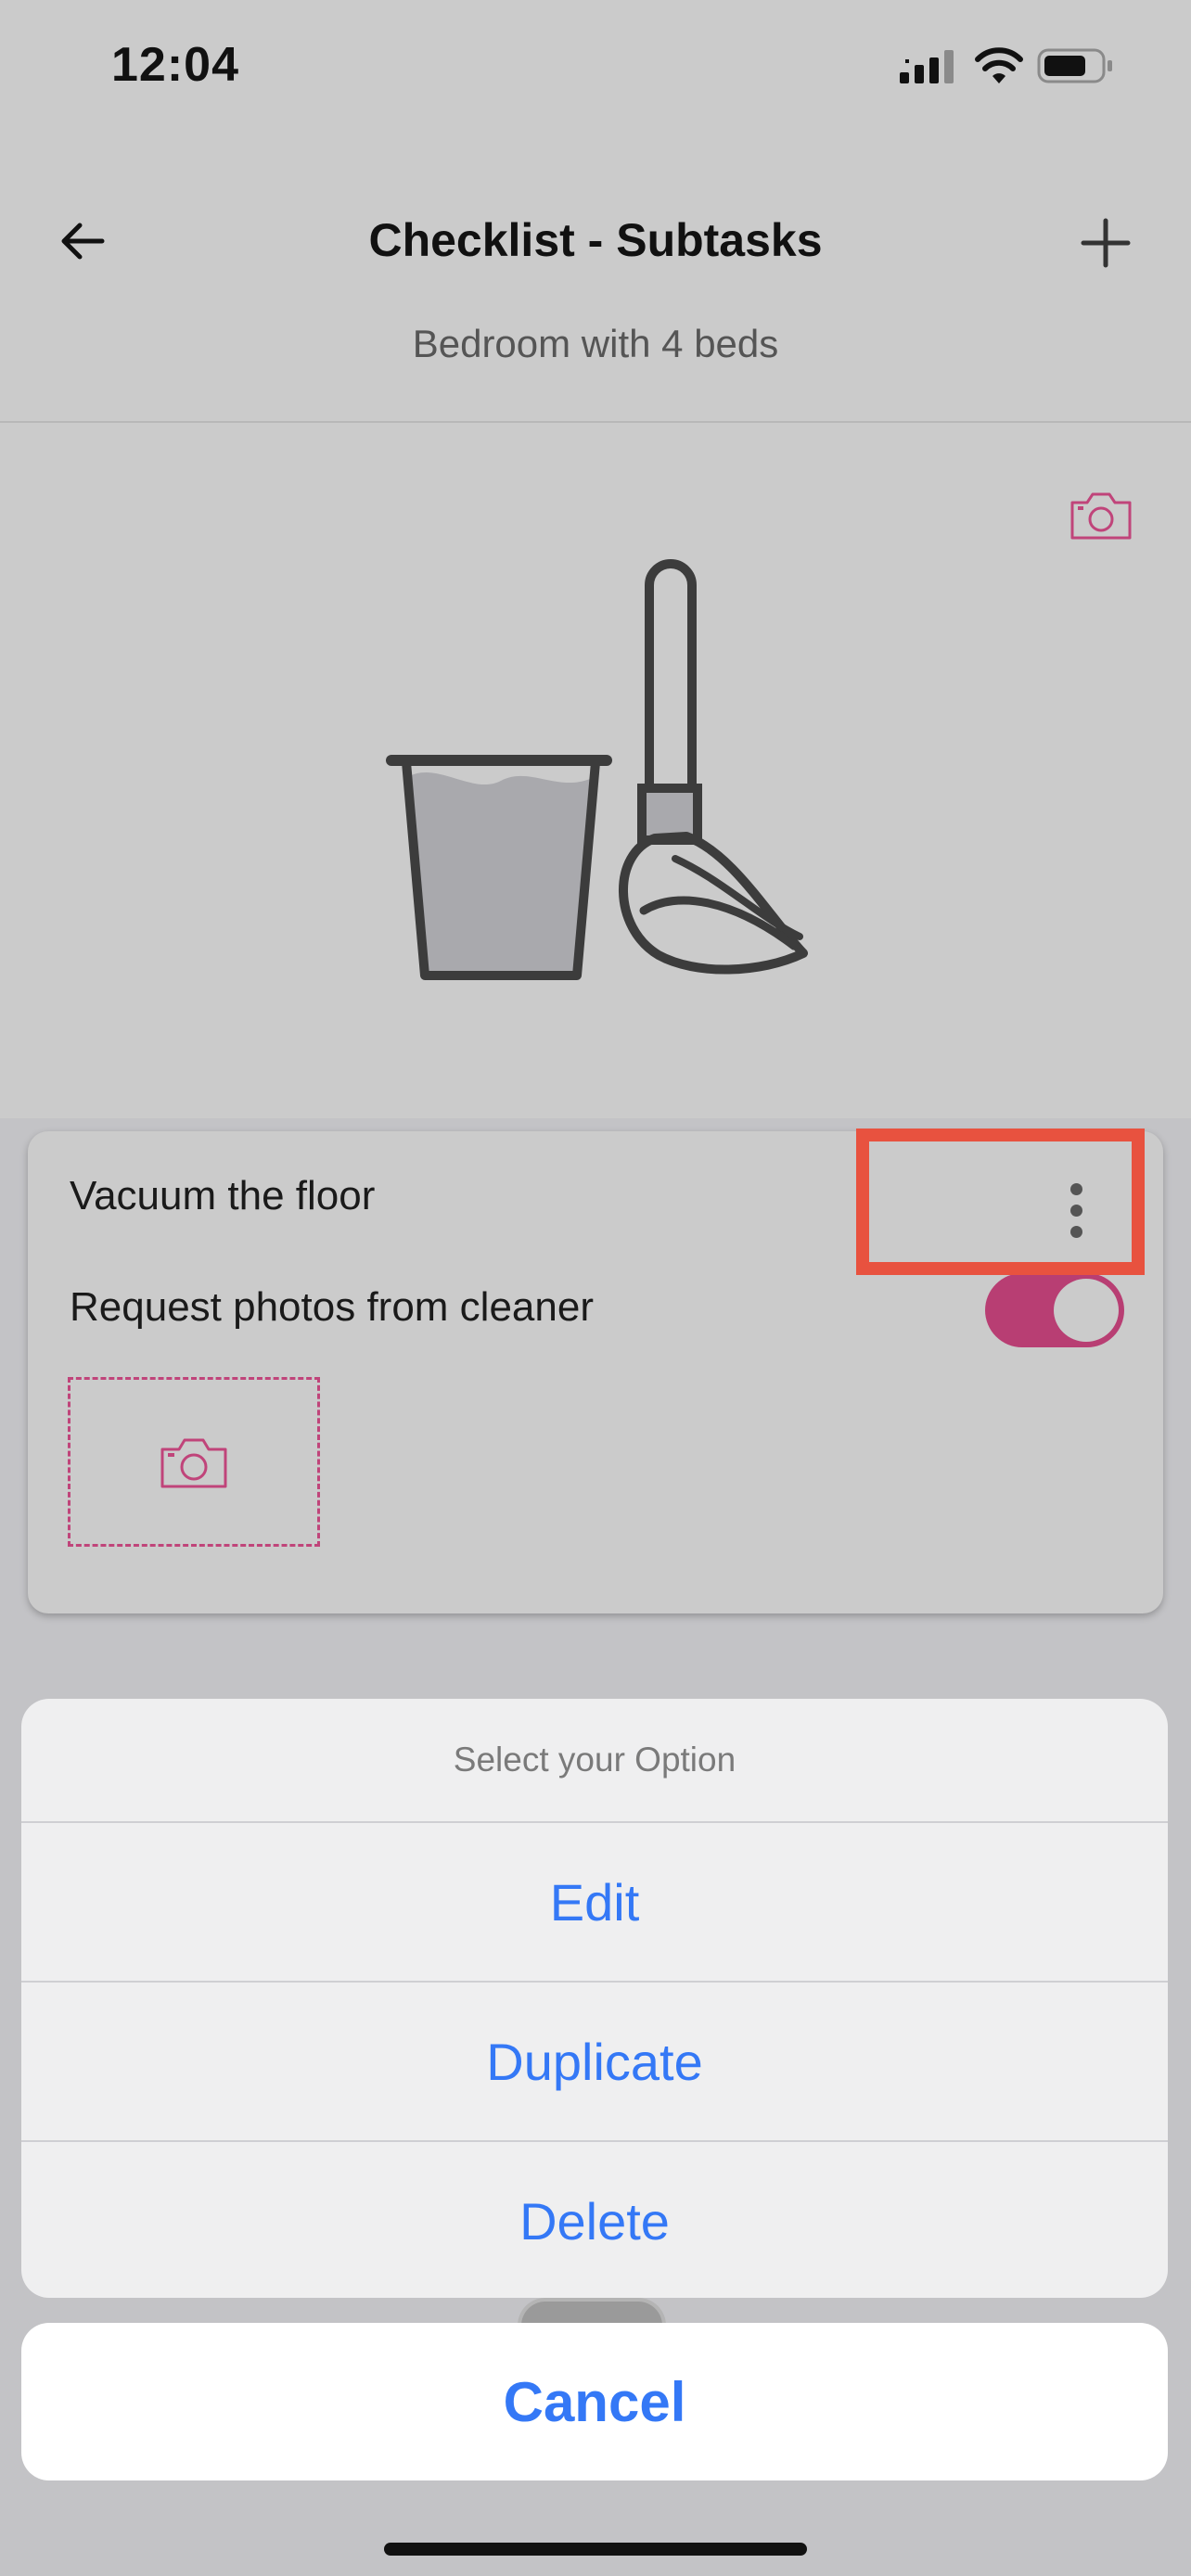  Describe the element at coordinates (332, 1307) in the screenshot. I see `request-photos-label: Request photos from cleaner` at that location.